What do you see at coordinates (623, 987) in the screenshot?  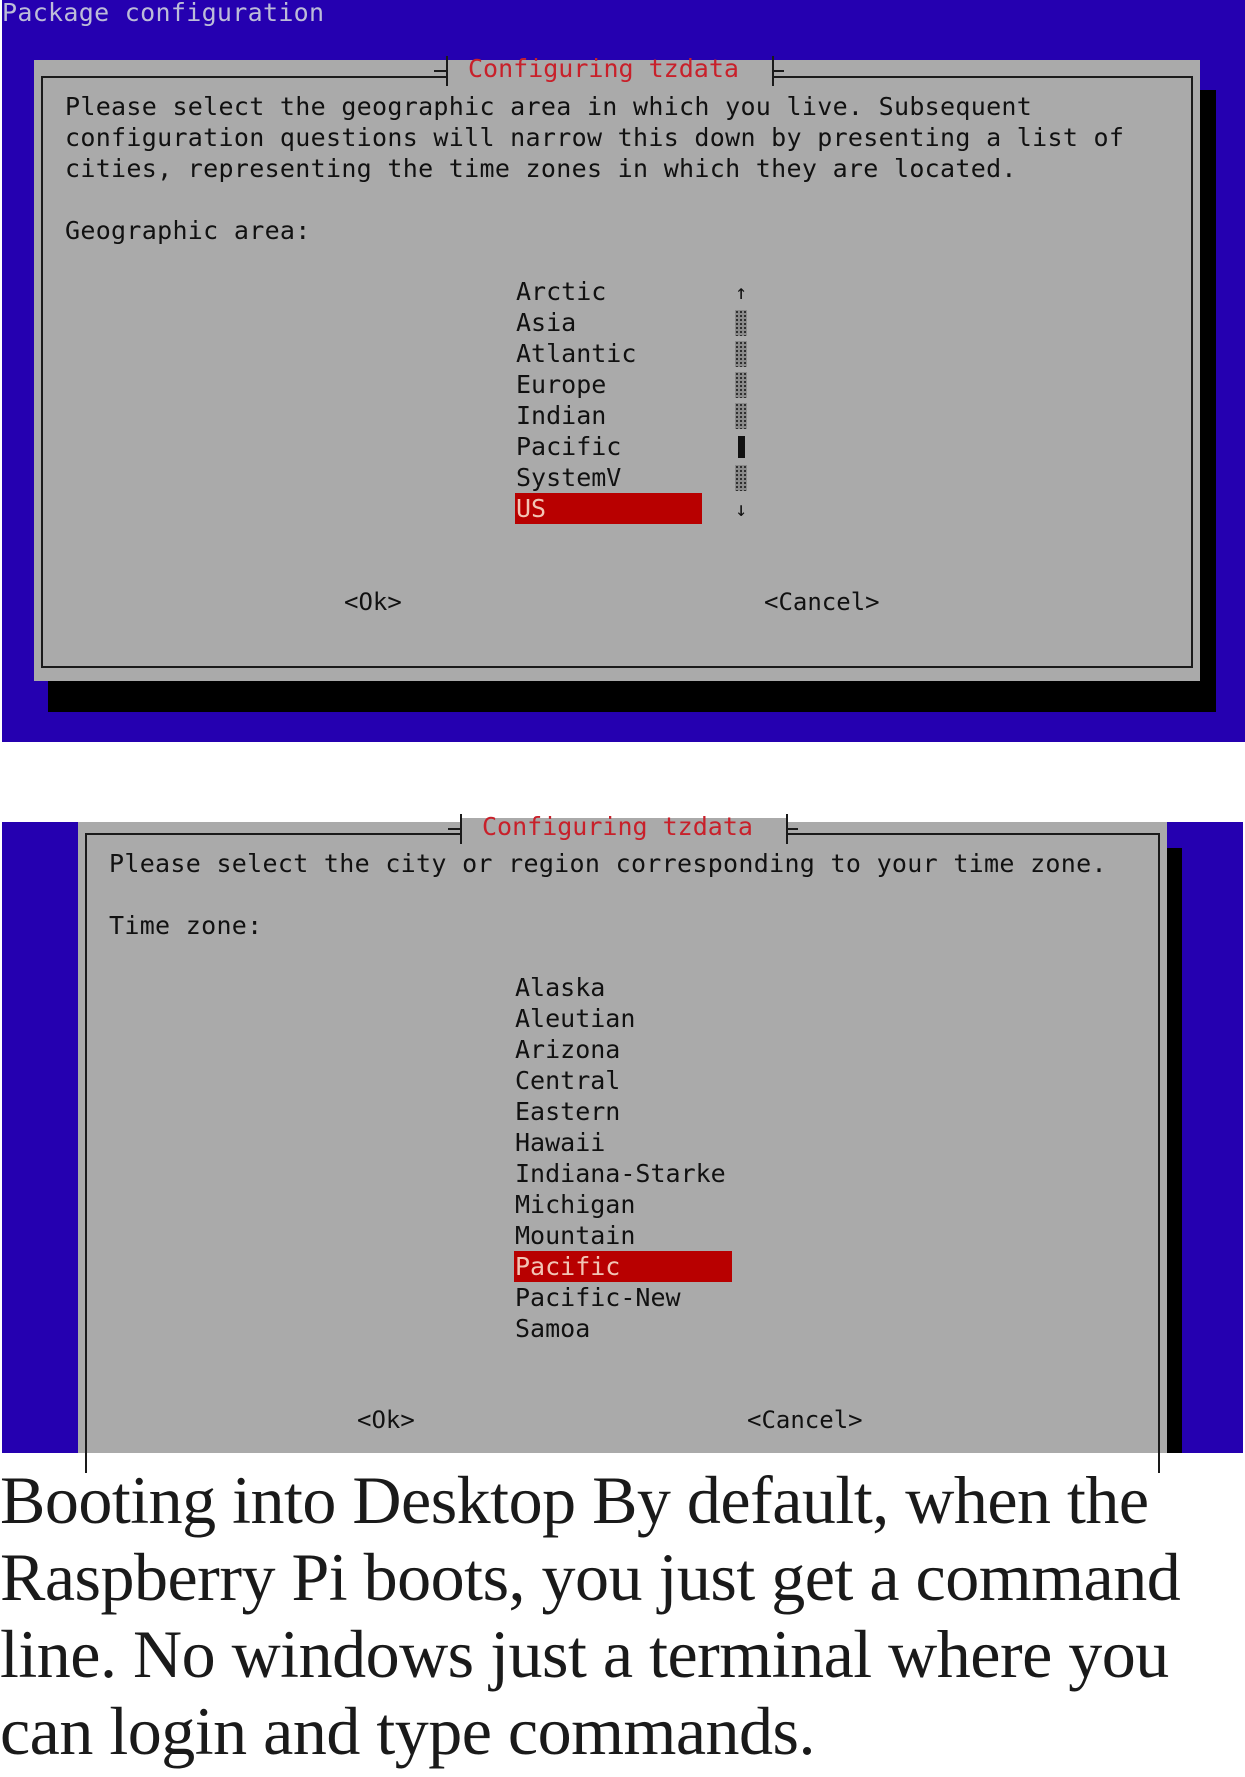 I see `list-item: Alaska` at bounding box center [623, 987].